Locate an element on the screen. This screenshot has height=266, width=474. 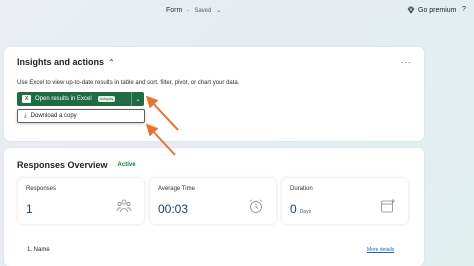
duration-stat-card: Duration 0 Days is located at coordinates (345, 201).